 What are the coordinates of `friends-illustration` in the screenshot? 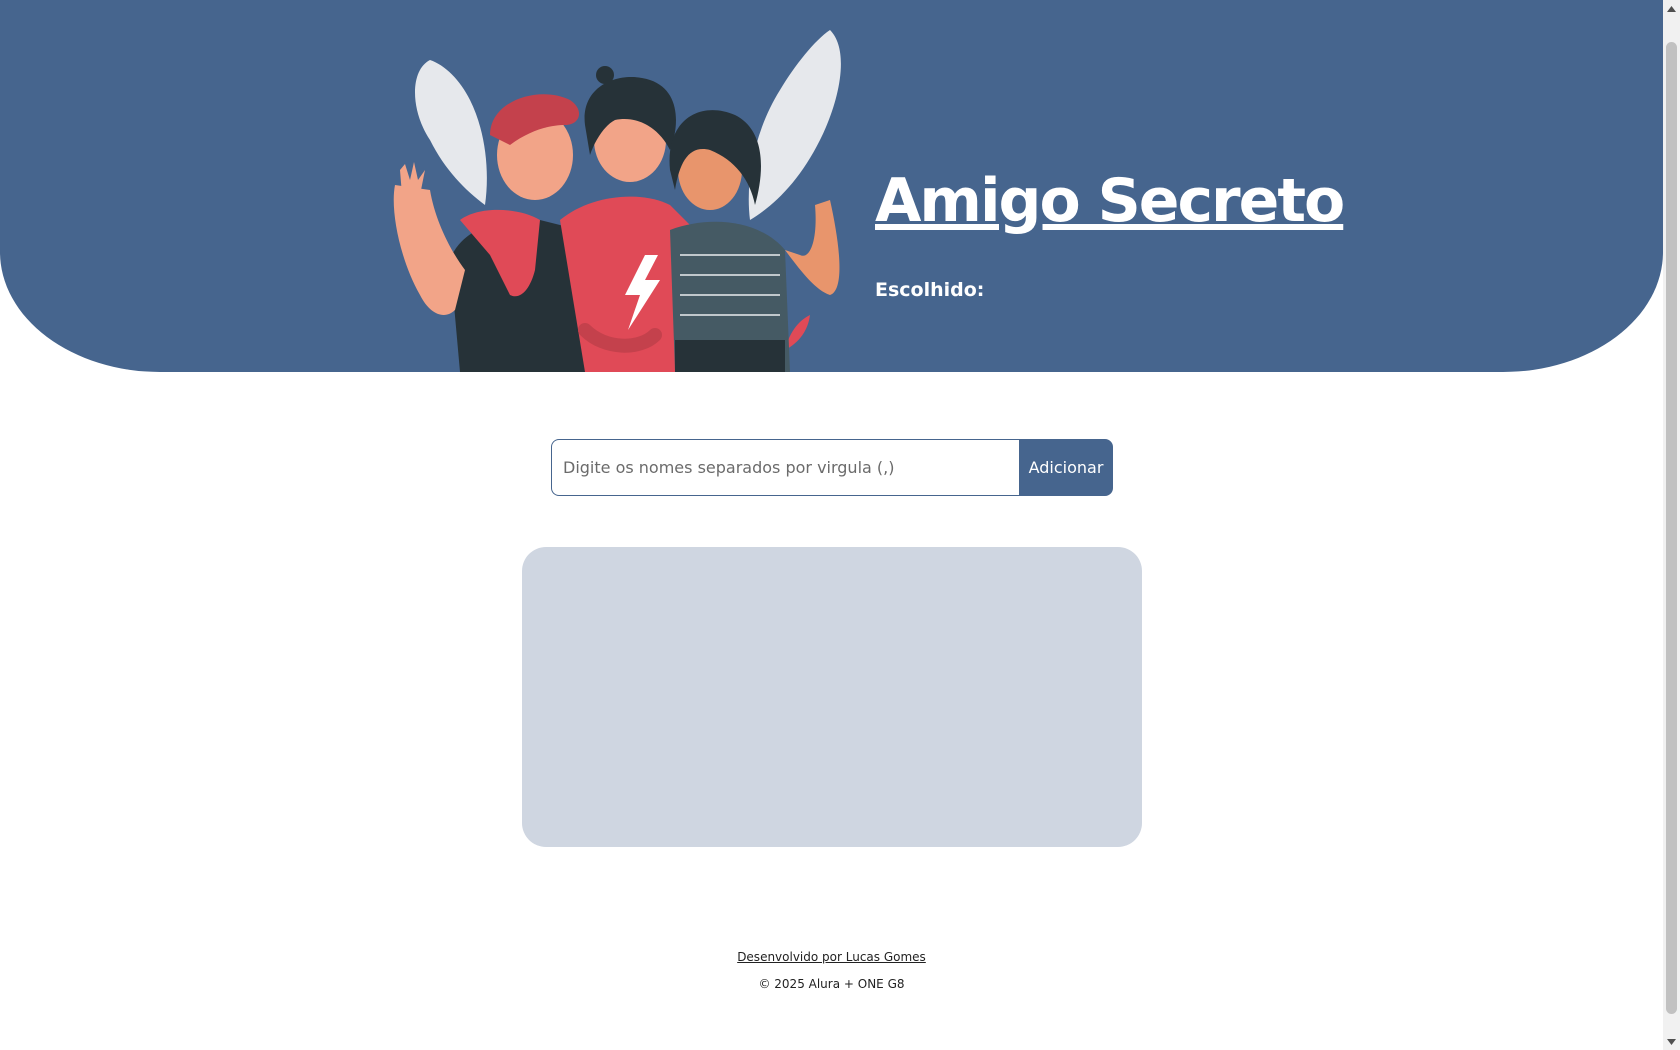 It's located at (617, 201).